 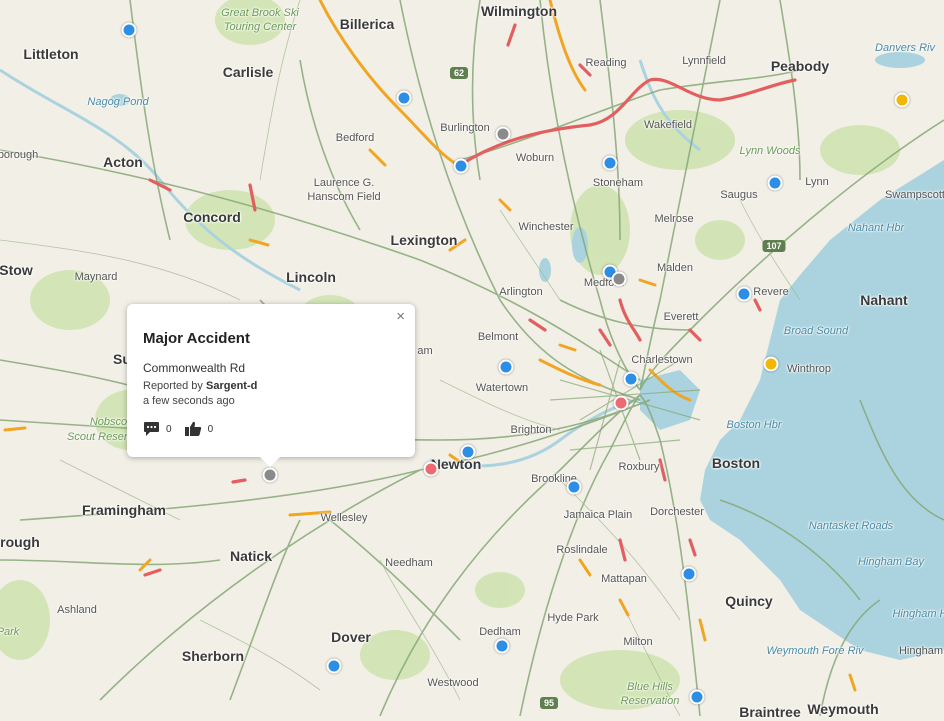 I want to click on popup-road-name: Commonwealth Rd, so click(x=194, y=368).